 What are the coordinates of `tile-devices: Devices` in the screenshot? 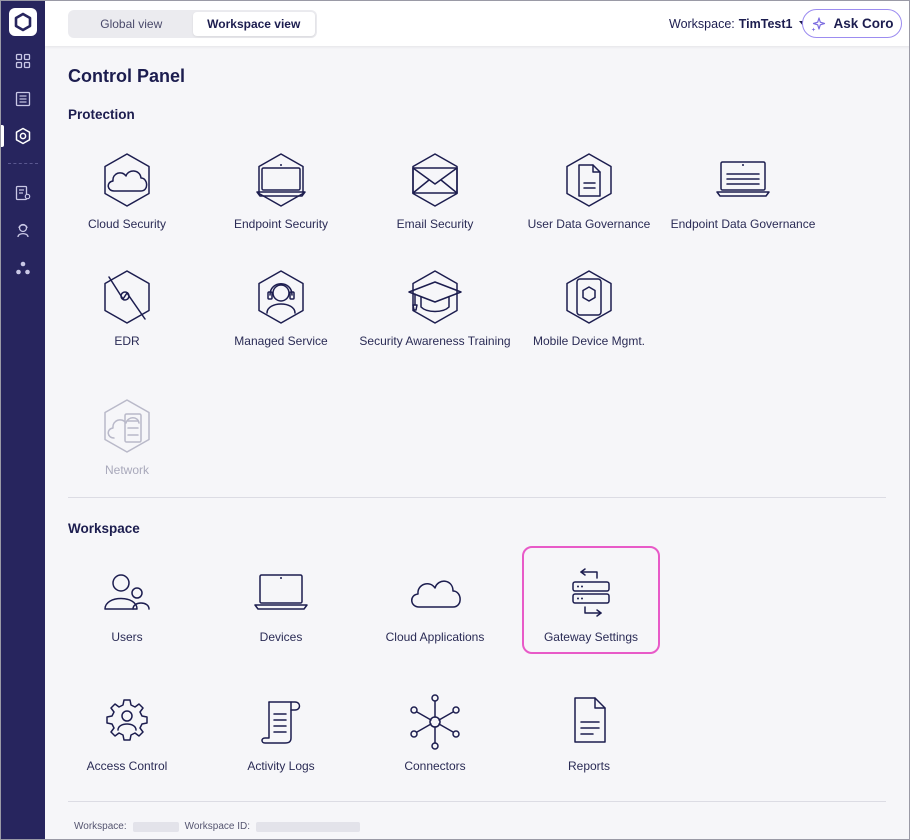 It's located at (281, 615).